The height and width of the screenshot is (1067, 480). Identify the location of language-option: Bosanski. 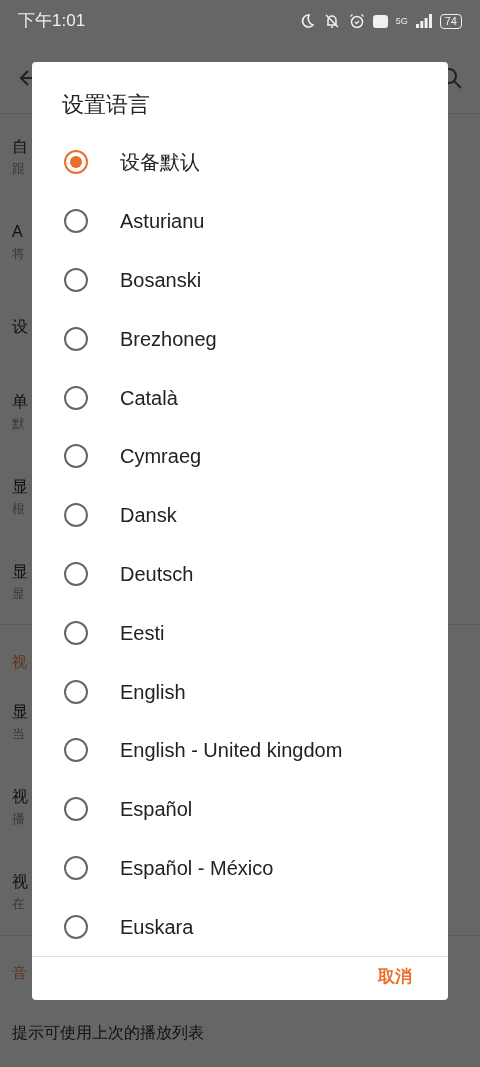
(240, 280).